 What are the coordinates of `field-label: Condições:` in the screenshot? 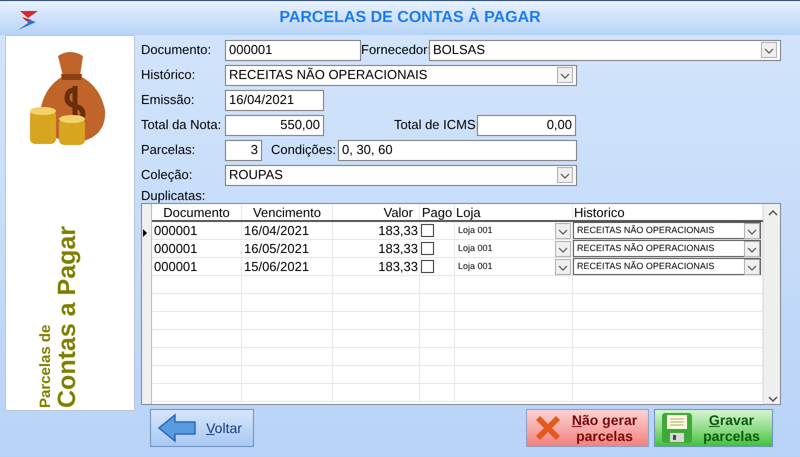 It's located at (304, 150).